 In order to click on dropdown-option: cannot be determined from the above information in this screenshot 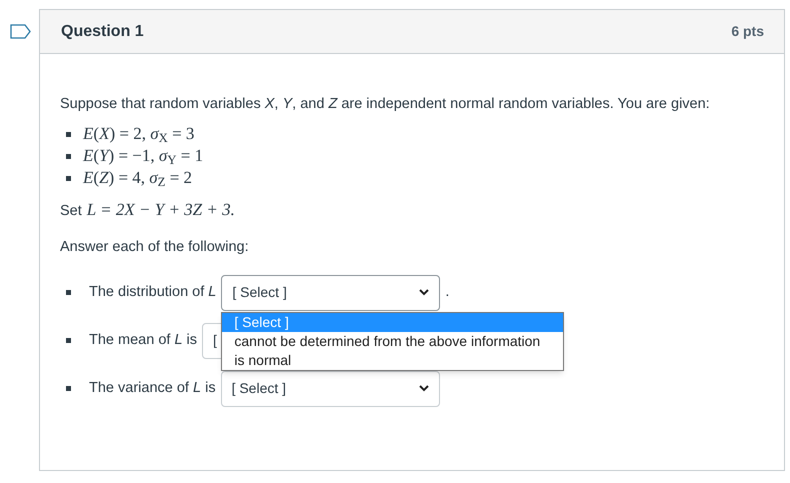, I will do `click(393, 341)`.